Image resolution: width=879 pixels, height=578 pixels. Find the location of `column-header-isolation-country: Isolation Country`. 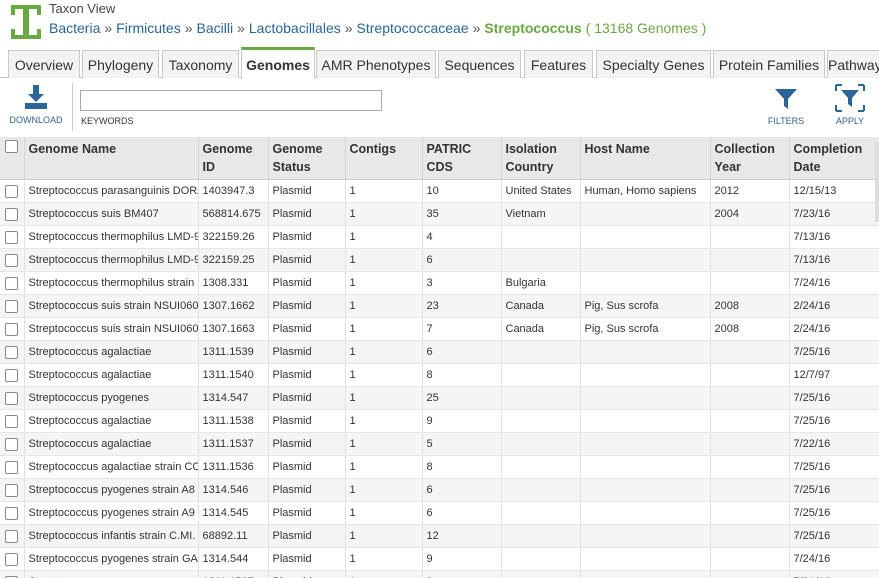

column-header-isolation-country: Isolation Country is located at coordinates (541, 158).